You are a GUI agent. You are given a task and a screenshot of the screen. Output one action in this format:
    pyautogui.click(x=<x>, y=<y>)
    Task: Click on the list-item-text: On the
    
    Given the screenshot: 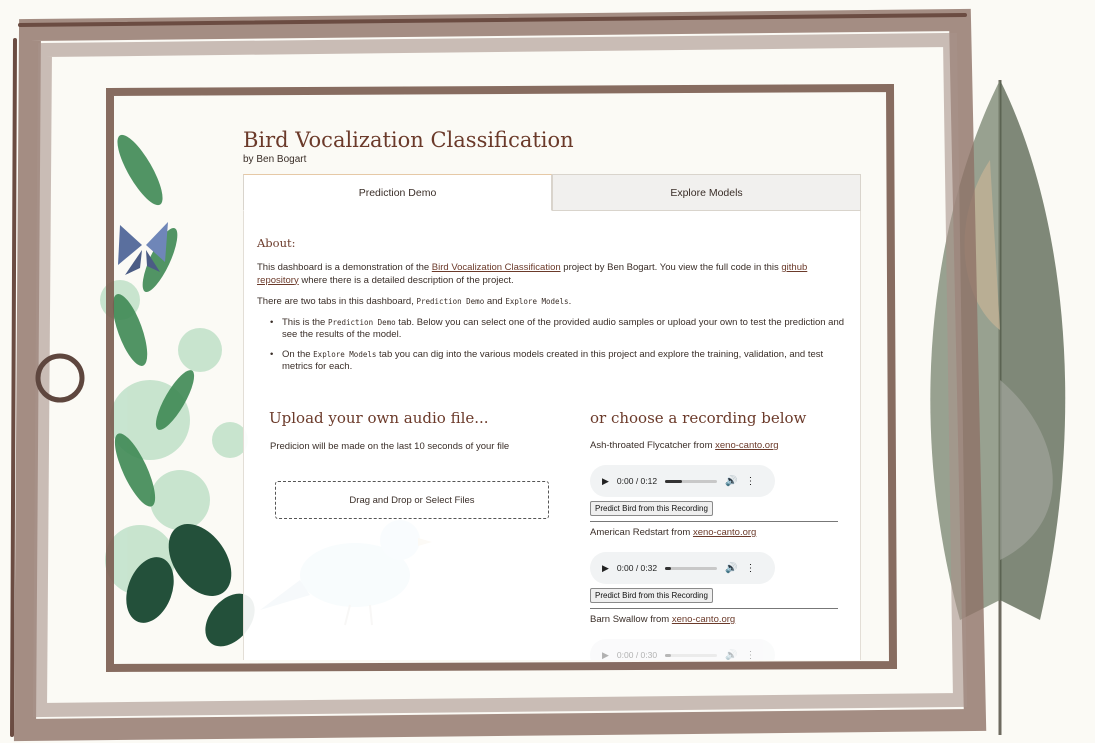 What is the action you would take?
    pyautogui.click(x=298, y=354)
    